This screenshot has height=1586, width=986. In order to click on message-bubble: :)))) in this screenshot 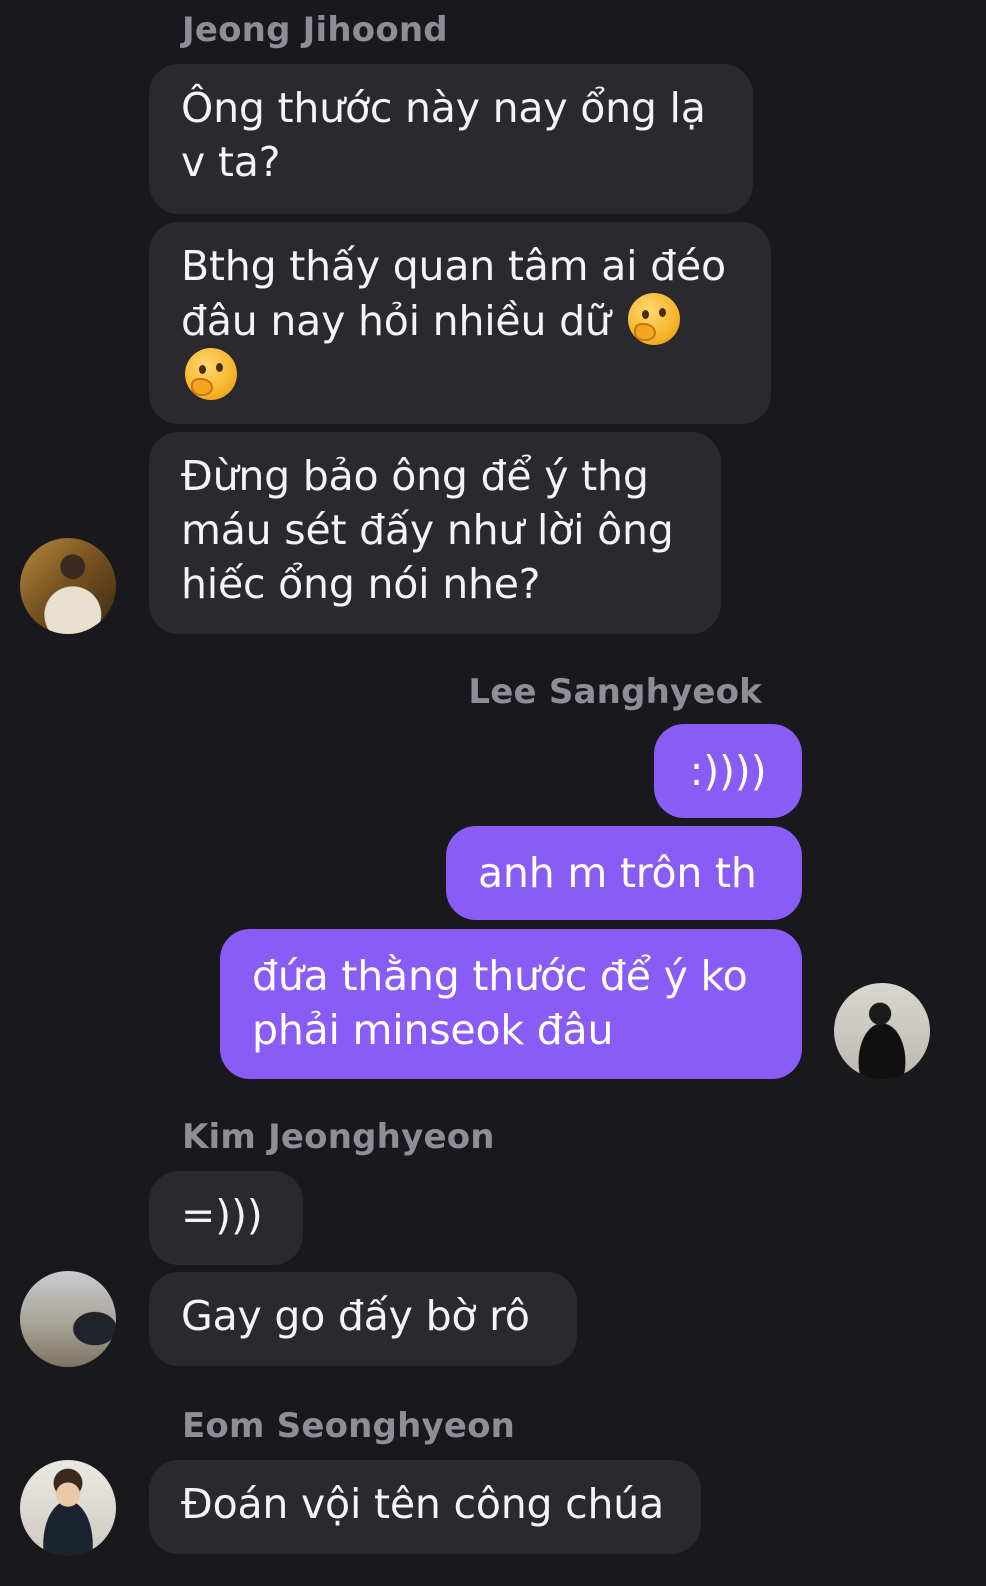, I will do `click(728, 771)`.